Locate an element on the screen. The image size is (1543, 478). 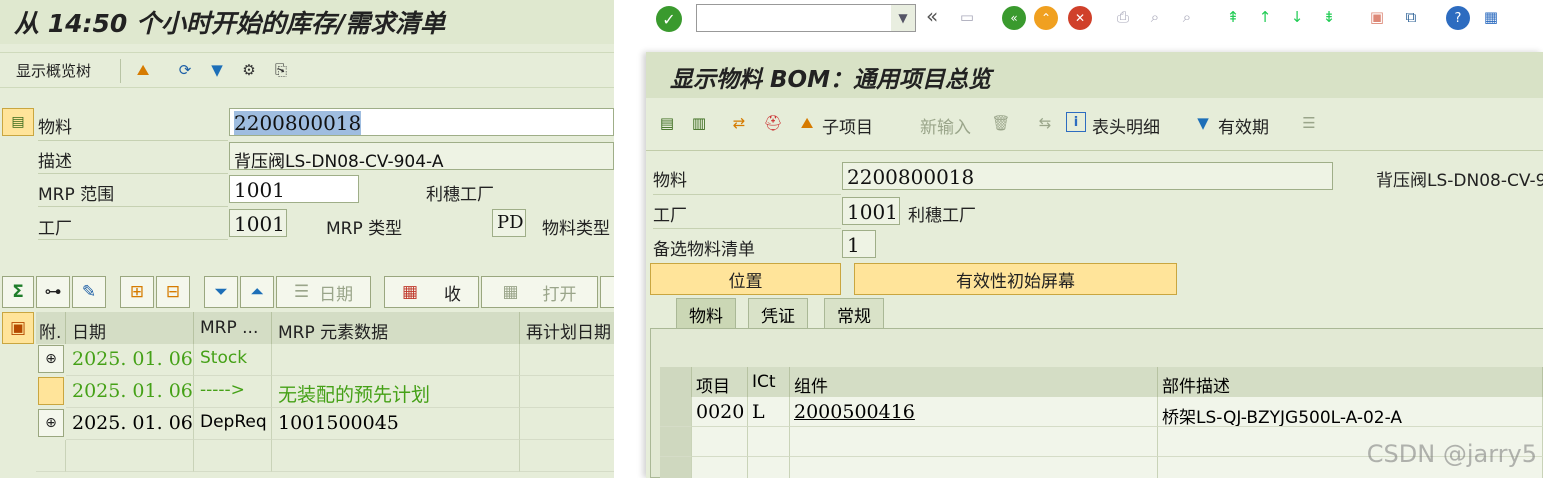
switch-icon: ⇄ is located at coordinates (739, 123).